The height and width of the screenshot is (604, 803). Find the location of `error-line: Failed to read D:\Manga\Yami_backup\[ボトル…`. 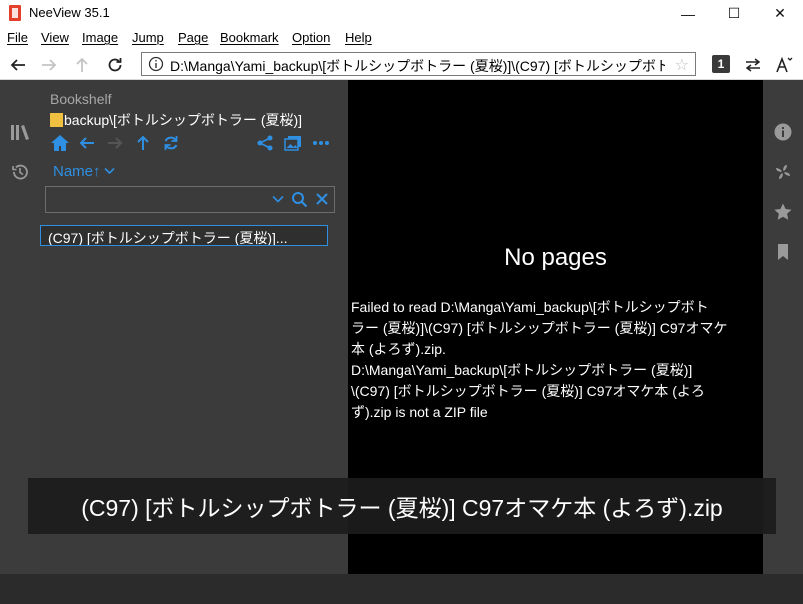

error-line: Failed to read D:\Manga\Yami_backup\[ボトル… is located at coordinates (530, 307).